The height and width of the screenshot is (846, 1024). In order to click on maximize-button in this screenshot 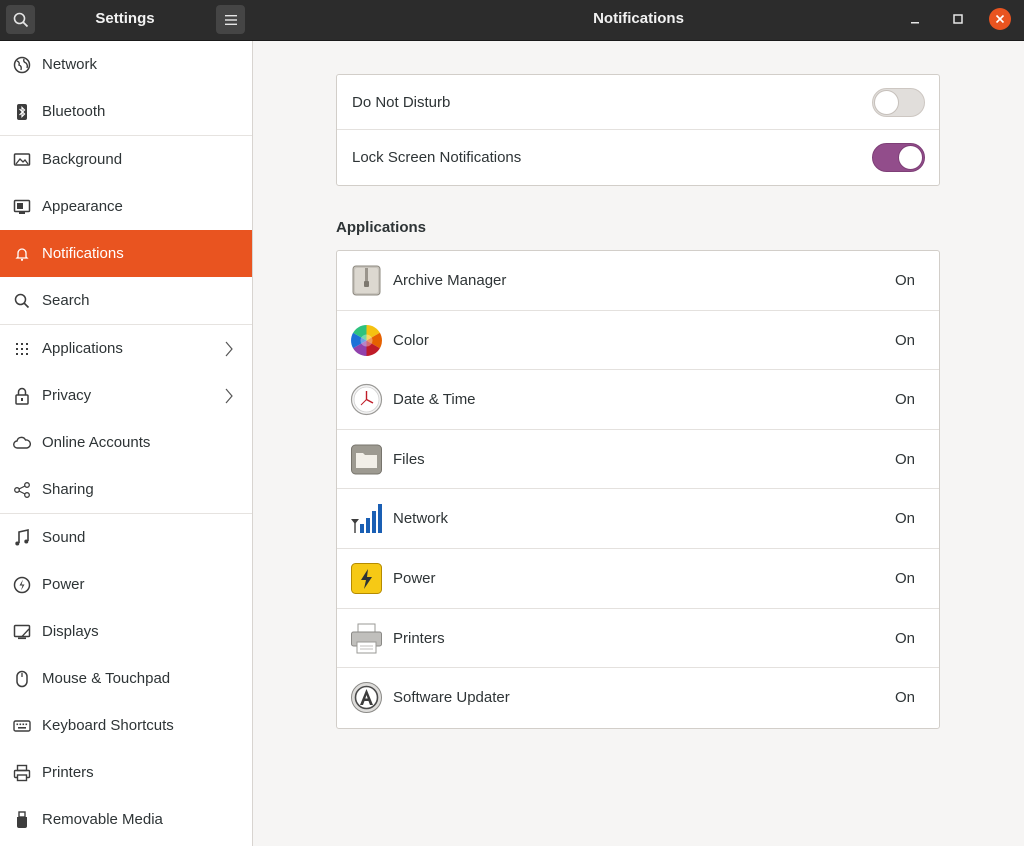, I will do `click(958, 19)`.